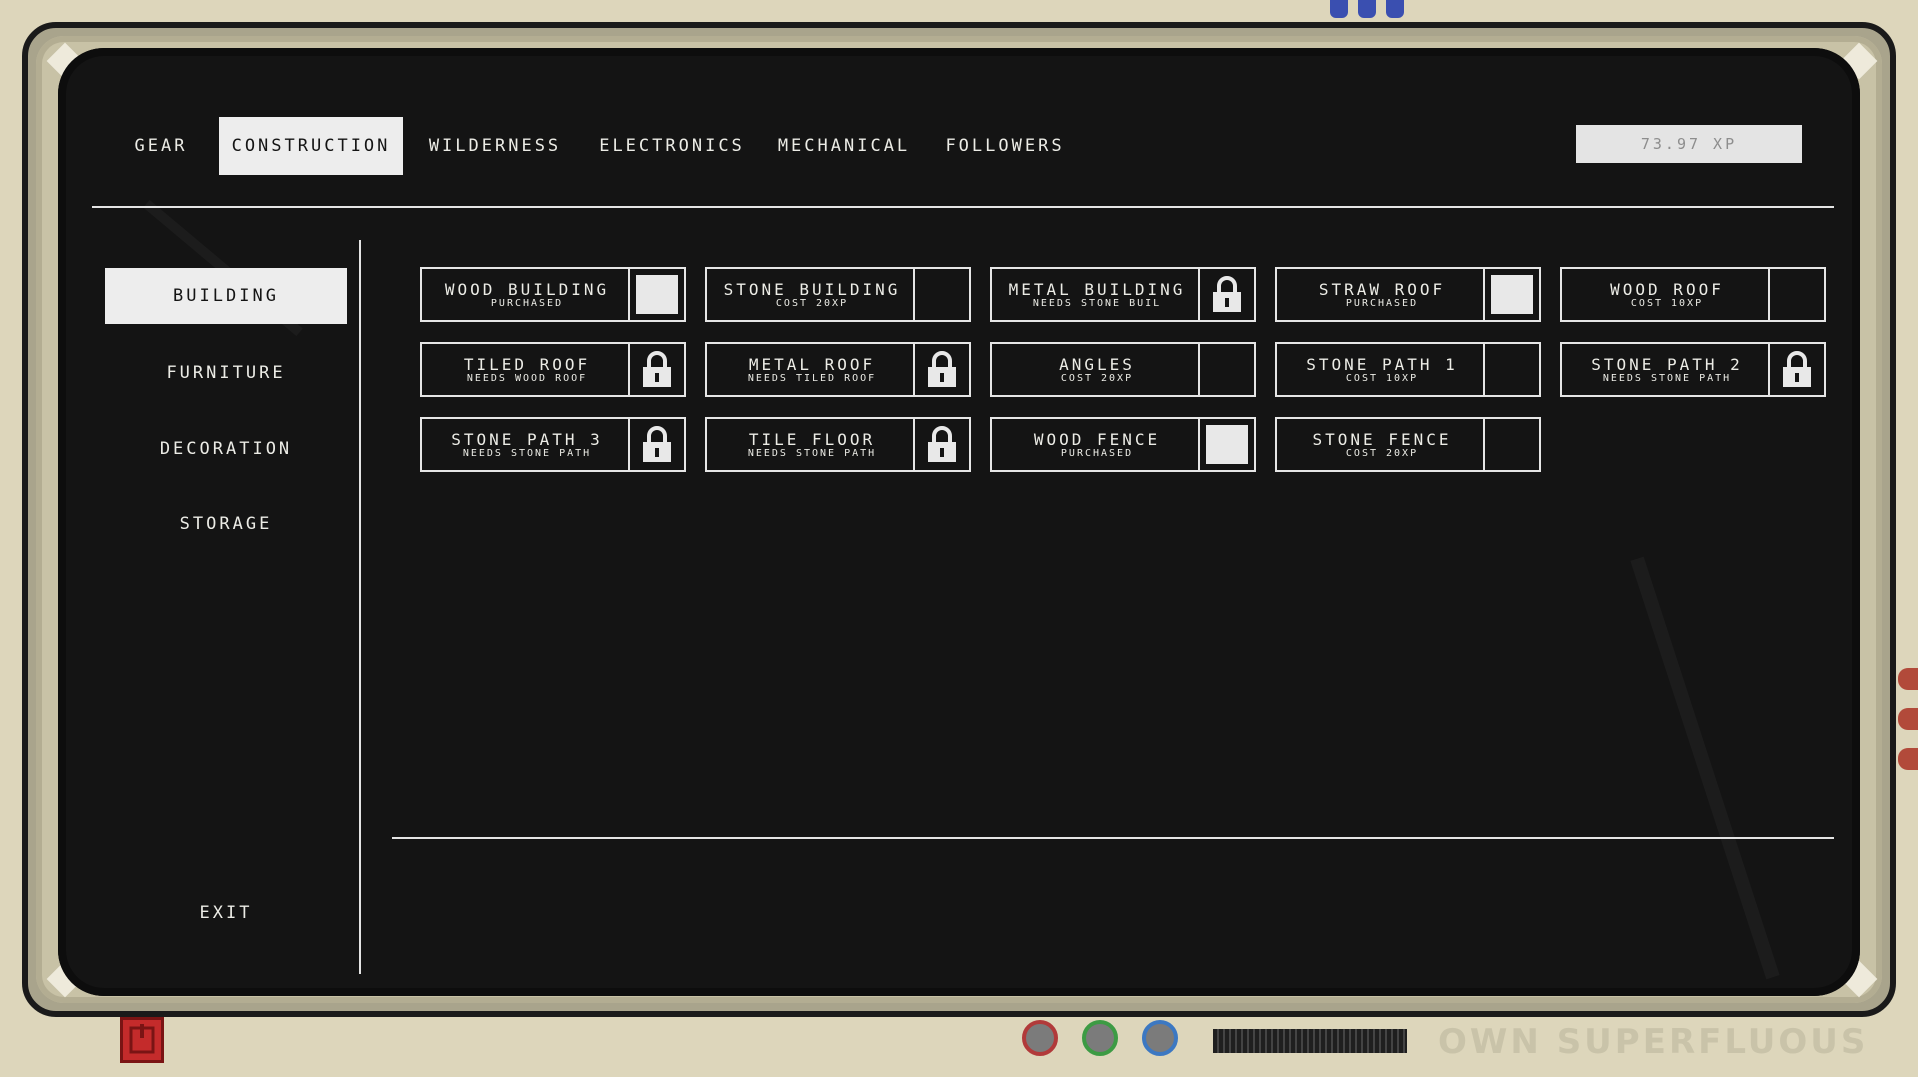 The height and width of the screenshot is (1077, 1918). I want to click on recipe-name: STONE FENCE, so click(1382, 439).